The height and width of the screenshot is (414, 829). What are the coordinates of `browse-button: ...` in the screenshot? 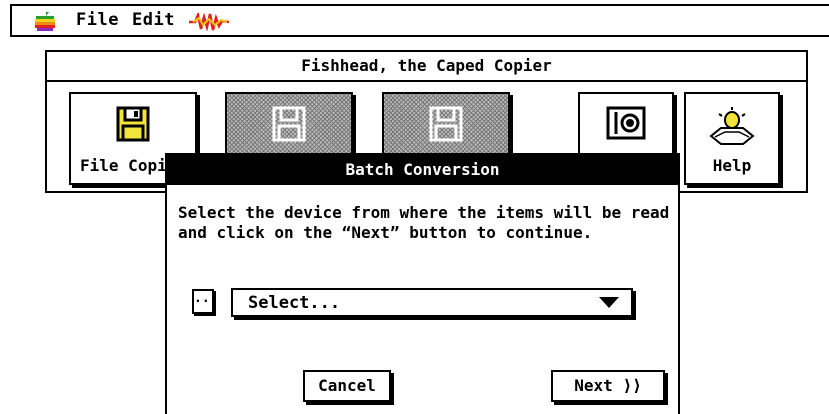 It's located at (204, 301).